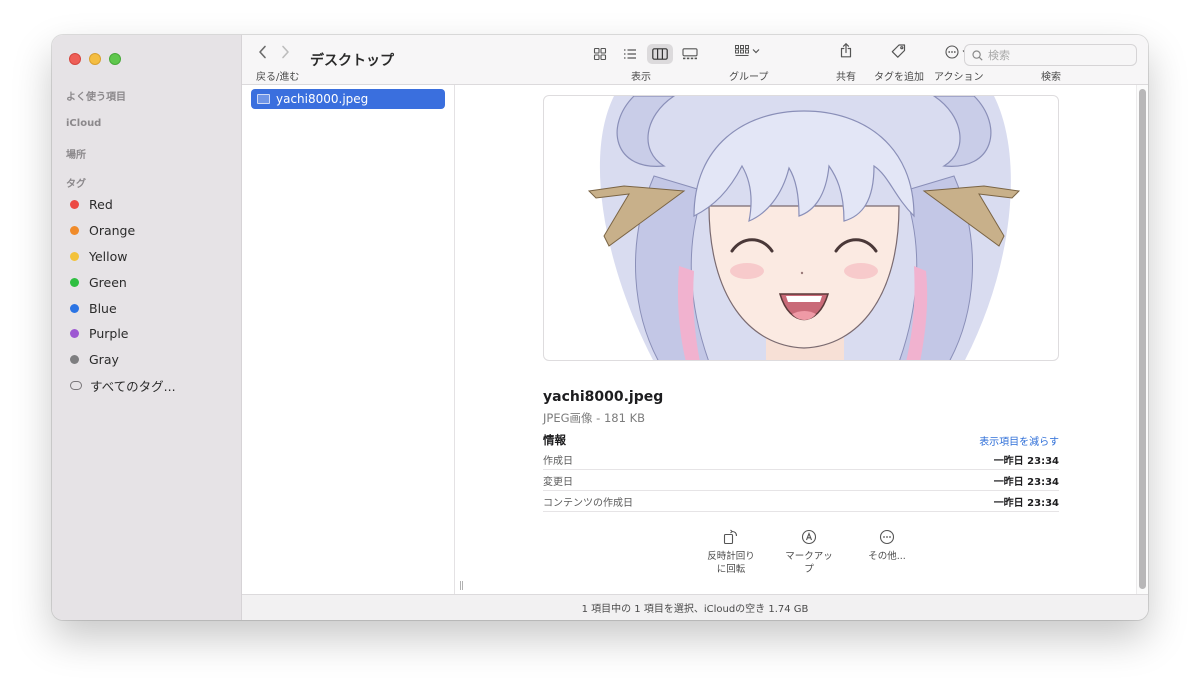 This screenshot has width=1200, height=688. I want to click on view-mode-group, so click(645, 54).